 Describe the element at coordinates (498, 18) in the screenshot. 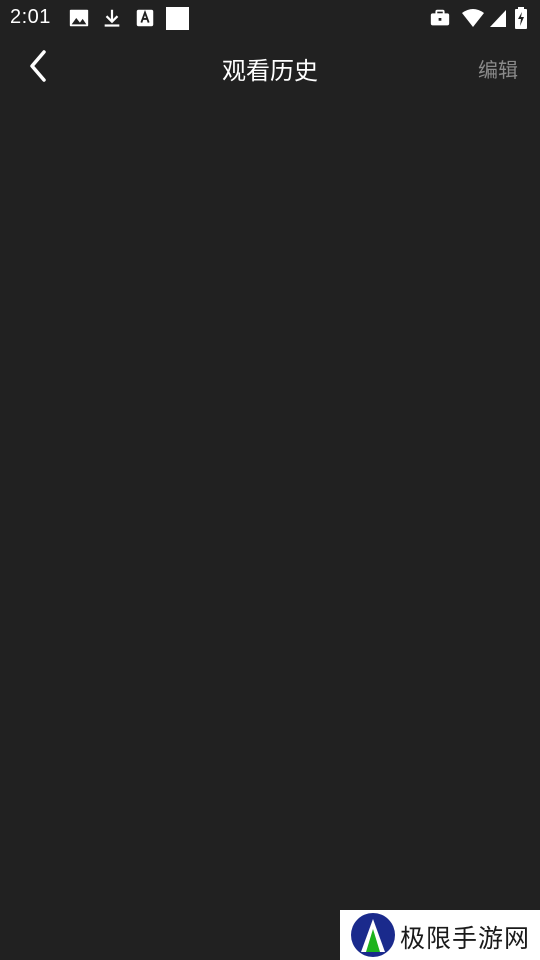

I see `signal-icon` at that location.